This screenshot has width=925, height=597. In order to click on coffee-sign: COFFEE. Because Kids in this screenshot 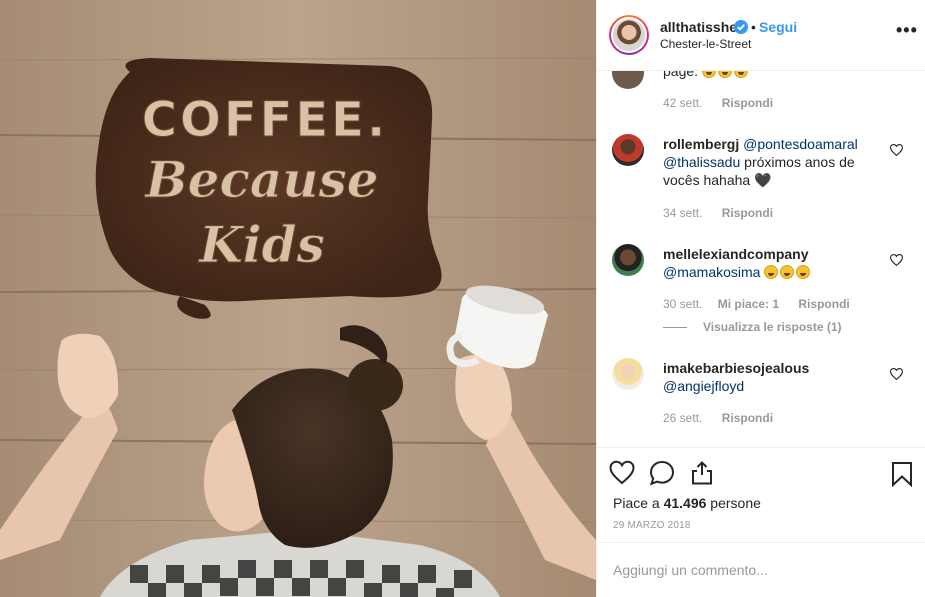, I will do `click(264, 183)`.